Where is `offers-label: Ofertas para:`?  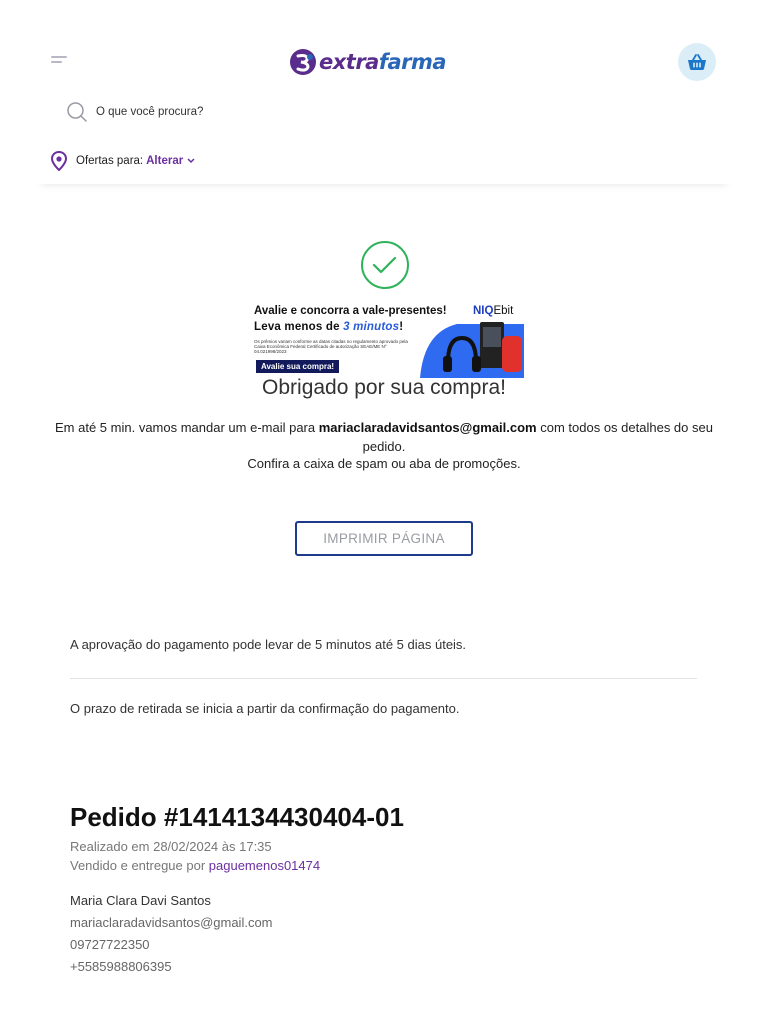
offers-label: Ofertas para: is located at coordinates (110, 161).